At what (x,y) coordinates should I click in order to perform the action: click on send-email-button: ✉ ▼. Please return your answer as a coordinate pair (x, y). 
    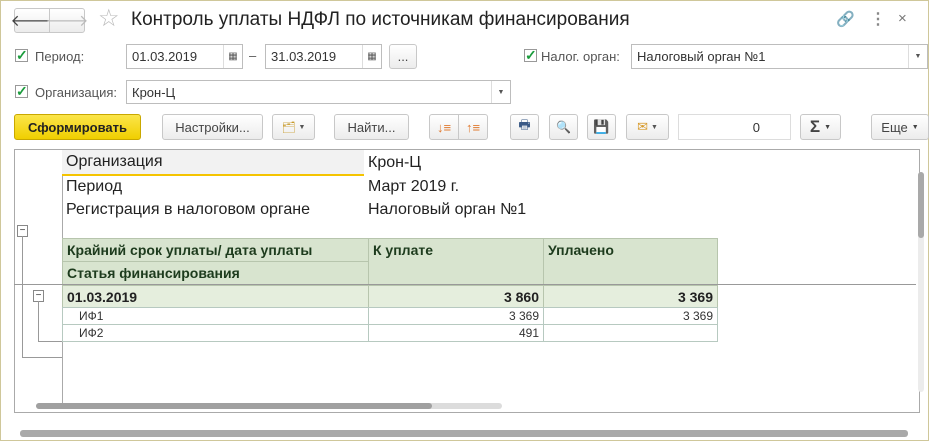
    Looking at the image, I should click on (647, 127).